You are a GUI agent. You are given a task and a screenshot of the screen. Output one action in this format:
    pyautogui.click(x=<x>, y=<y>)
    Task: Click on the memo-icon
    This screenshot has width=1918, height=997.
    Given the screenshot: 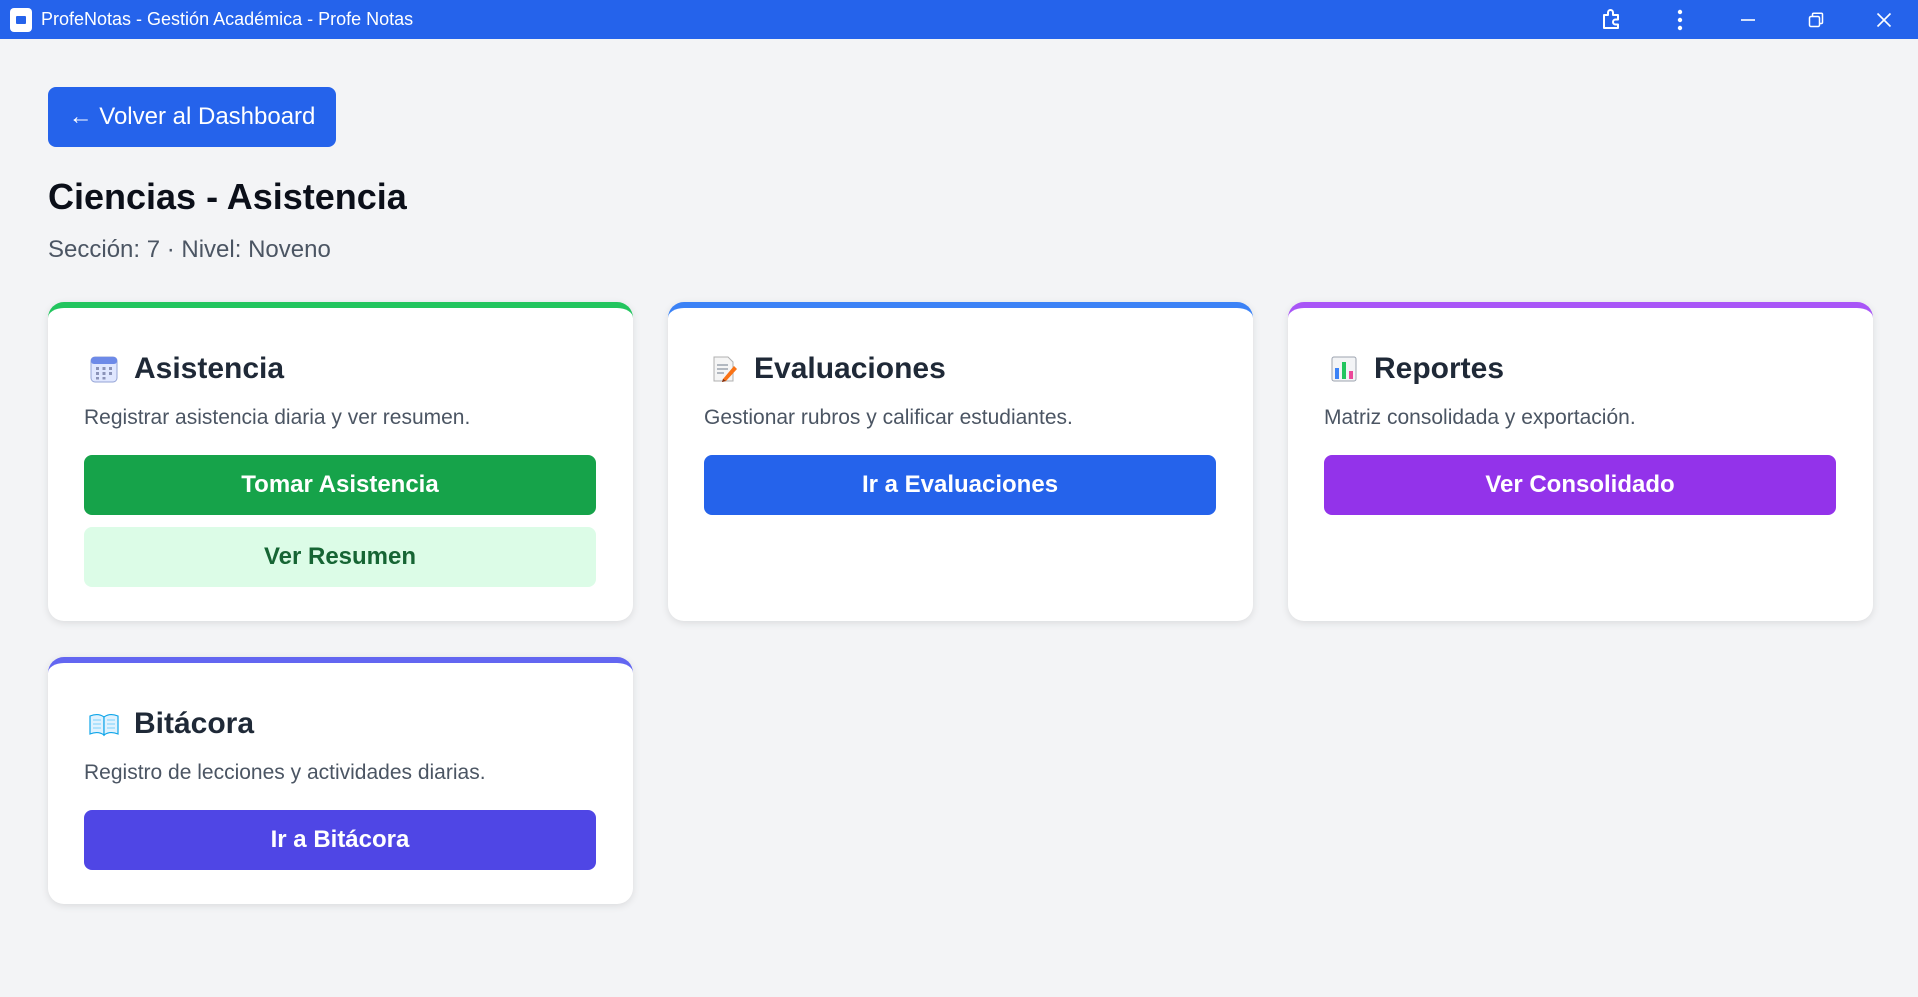 What is the action you would take?
    pyautogui.click(x=724, y=369)
    